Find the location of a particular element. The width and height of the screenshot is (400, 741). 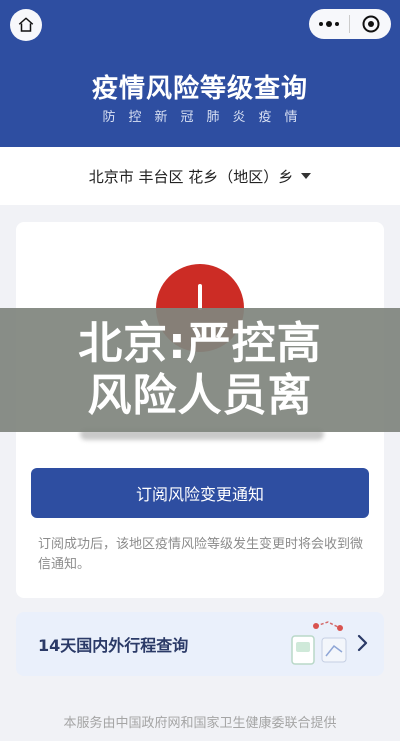

dropdown-caret-icon is located at coordinates (306, 176).